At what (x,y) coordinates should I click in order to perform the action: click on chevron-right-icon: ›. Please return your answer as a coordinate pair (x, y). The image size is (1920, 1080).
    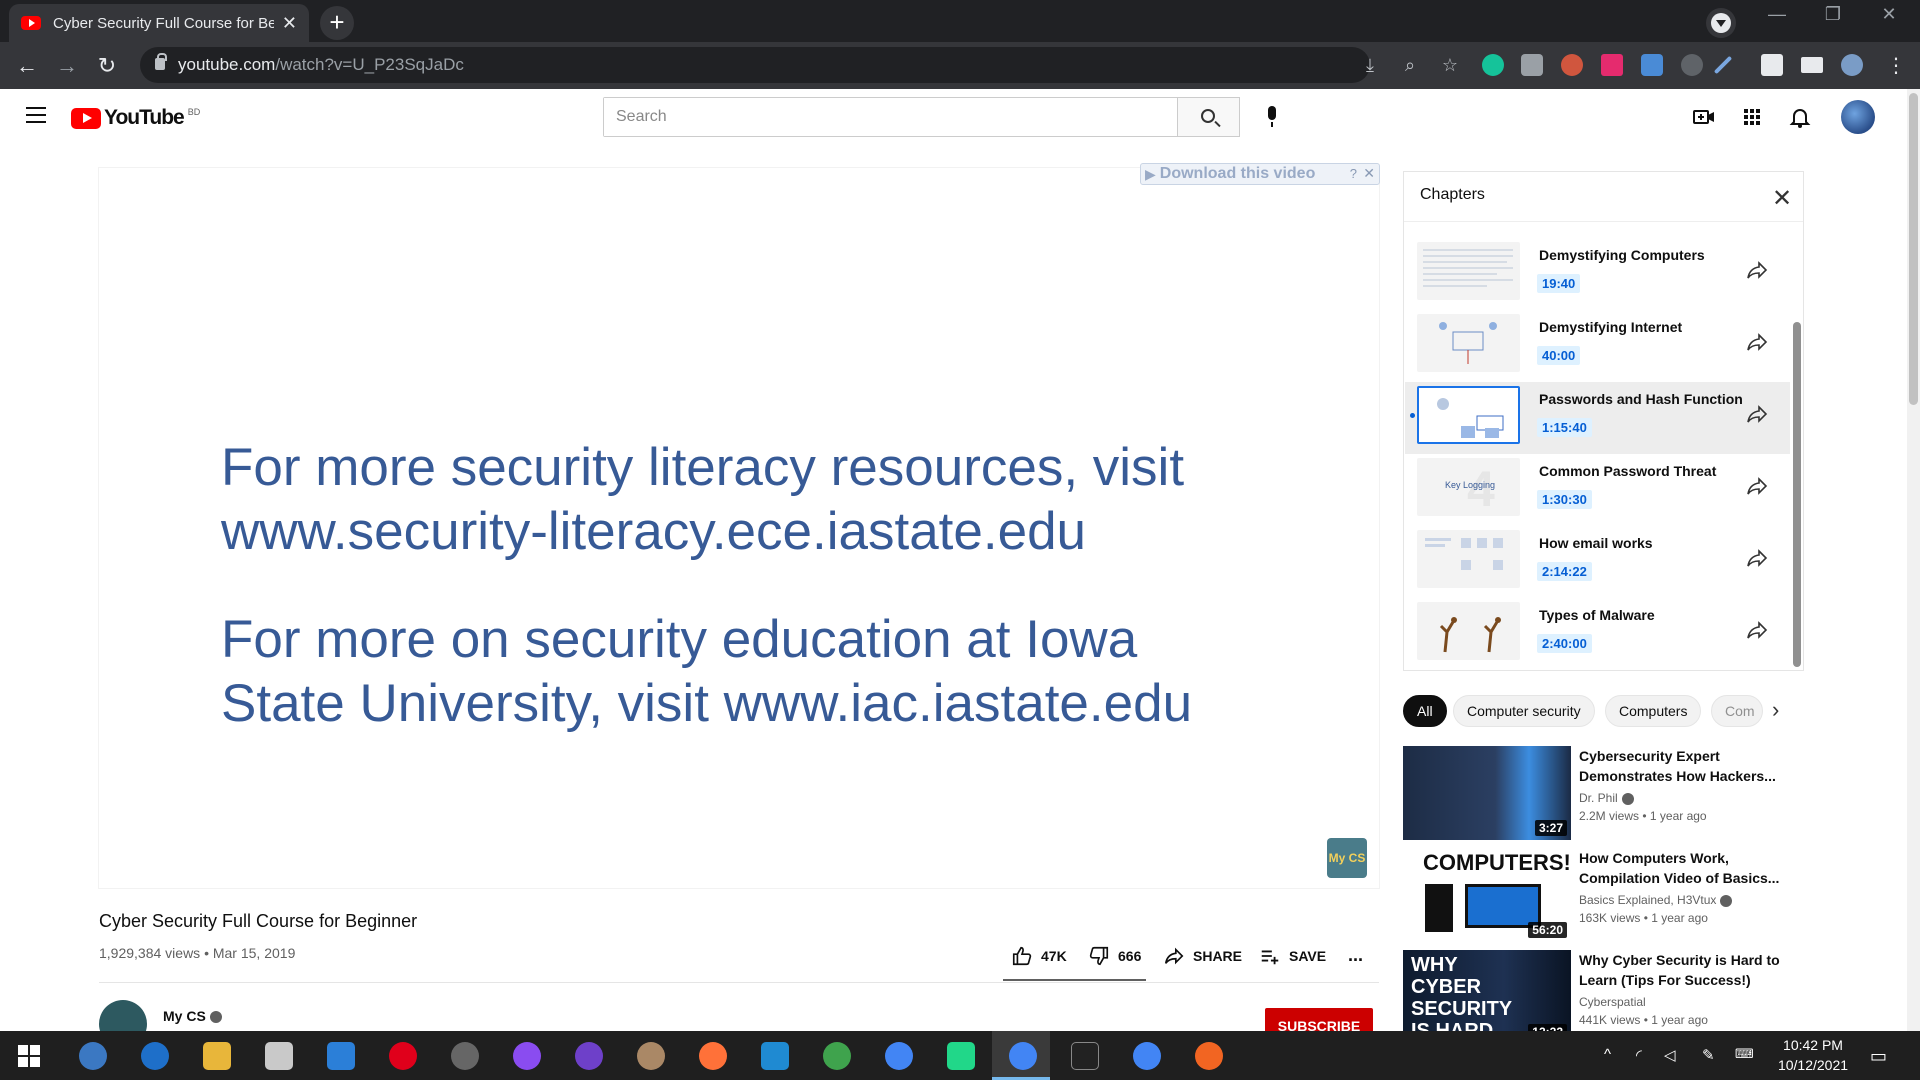
    Looking at the image, I should click on (1775, 710).